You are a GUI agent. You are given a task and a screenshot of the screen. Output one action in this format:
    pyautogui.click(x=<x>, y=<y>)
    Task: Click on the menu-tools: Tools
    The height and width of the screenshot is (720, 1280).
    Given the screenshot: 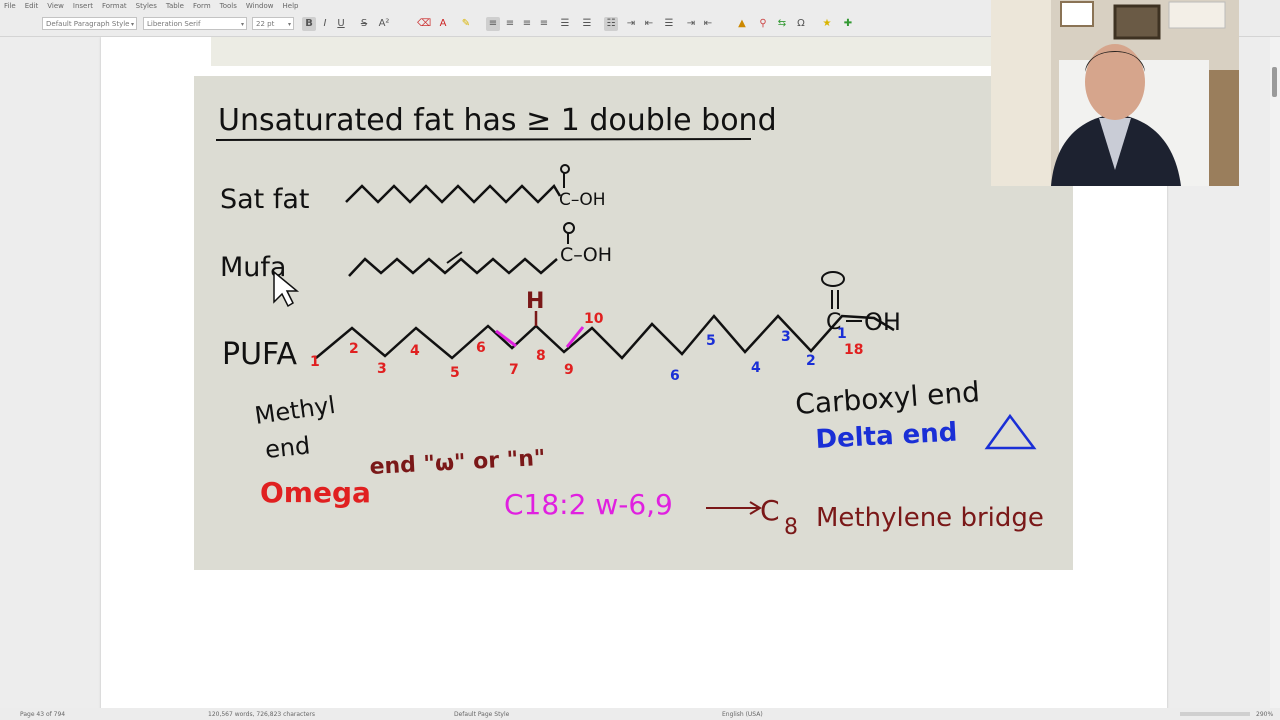 What is the action you would take?
    pyautogui.click(x=229, y=5)
    